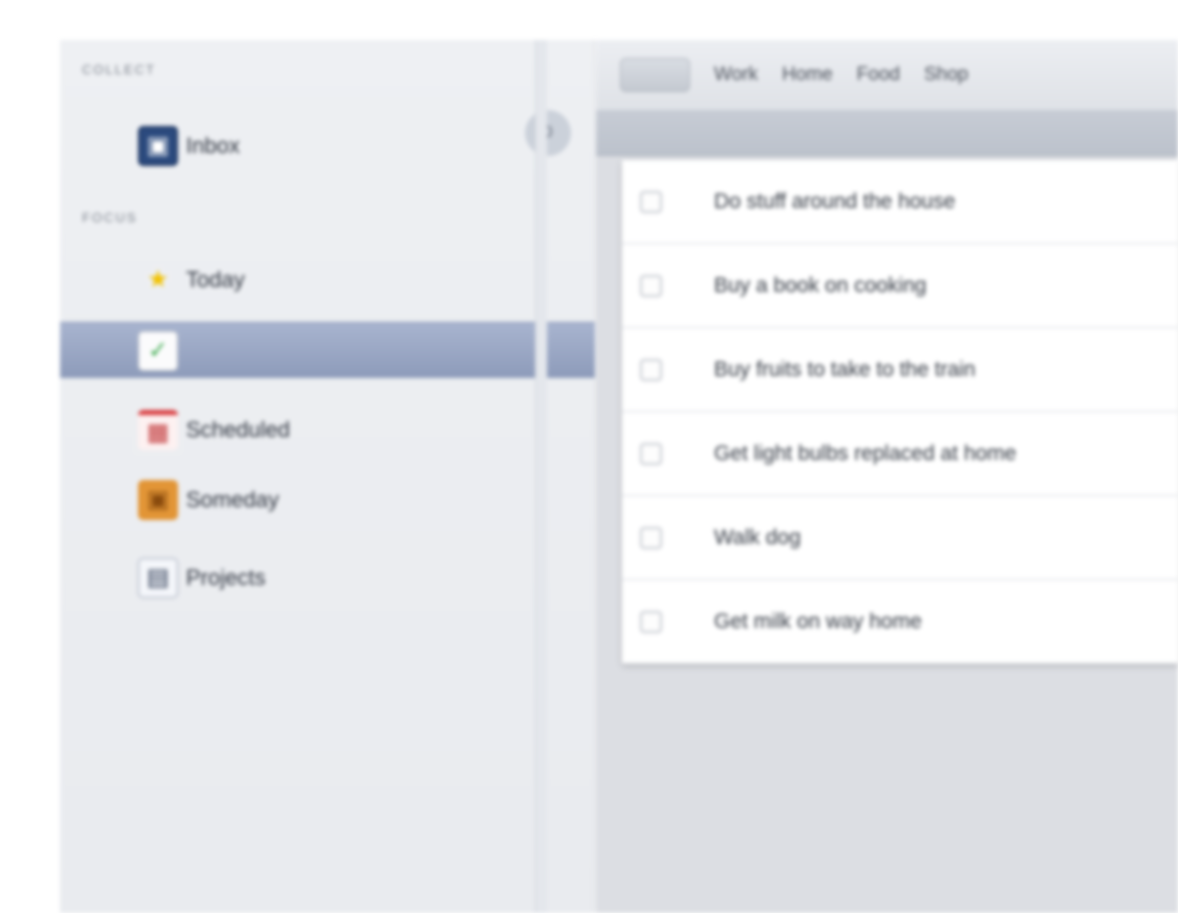 The image size is (1178, 913). I want to click on sidebar-item-label: Inbox, so click(213, 145).